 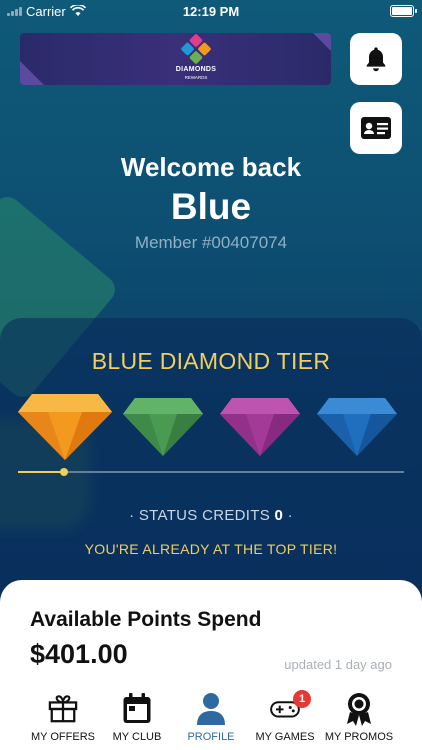 I want to click on clock: 12:19 PM, so click(x=211, y=11).